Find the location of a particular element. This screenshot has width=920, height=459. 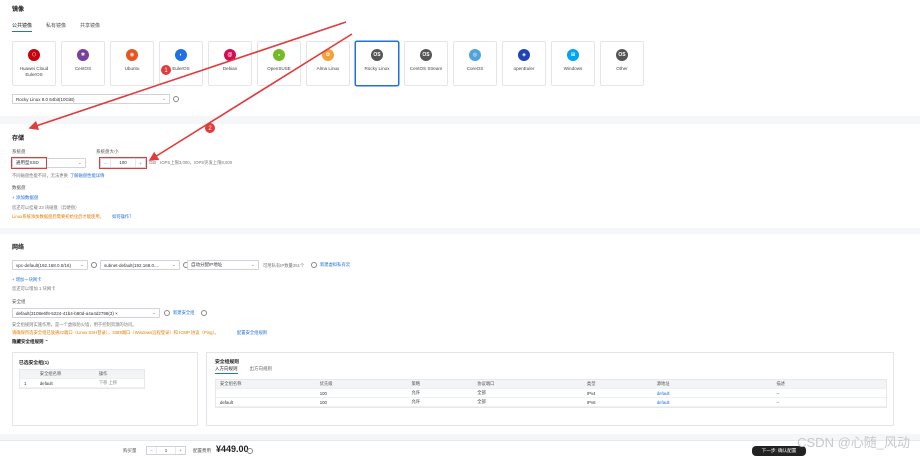

table-row: 100 允许 全部 IPv4 default -- is located at coordinates (551, 393).